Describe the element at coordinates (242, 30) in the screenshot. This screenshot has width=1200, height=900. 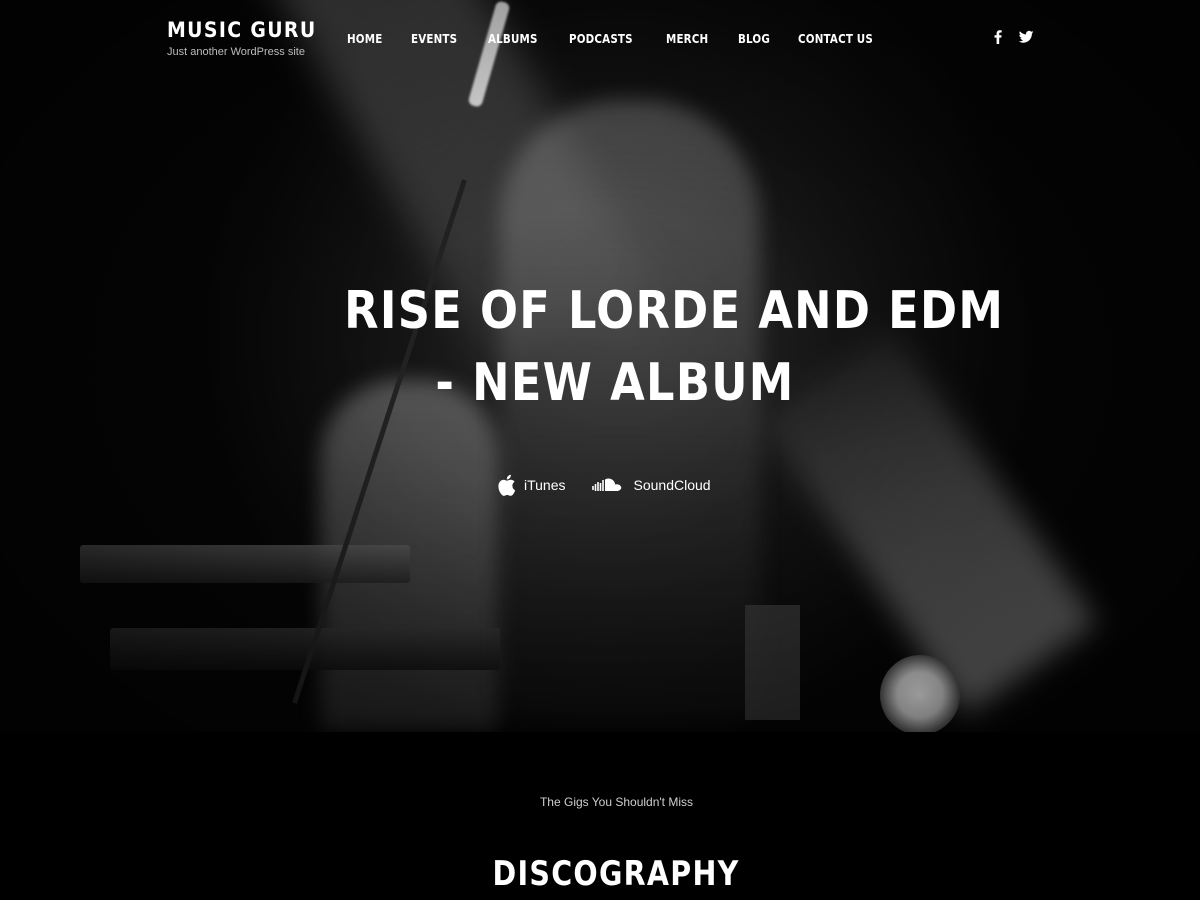
I see `site-title-link: MUSIC GURU` at that location.